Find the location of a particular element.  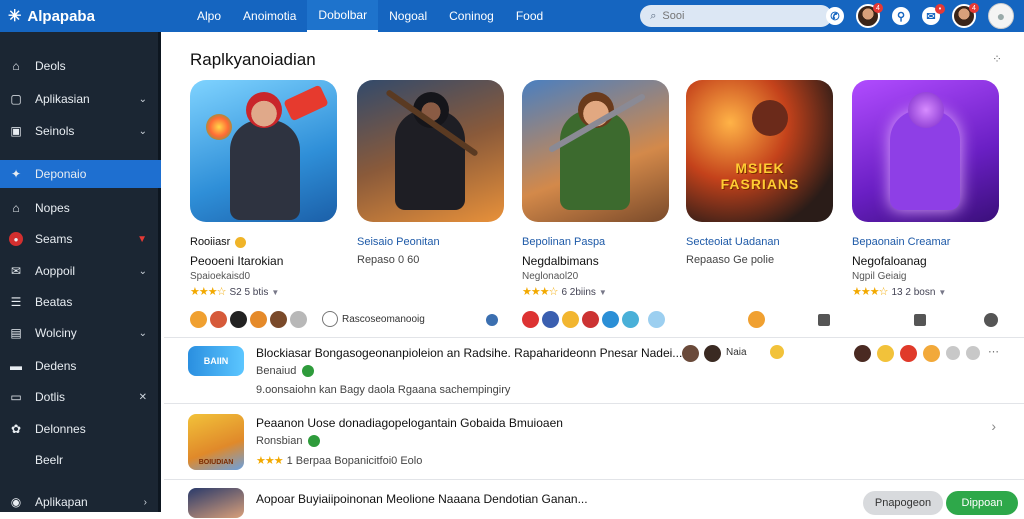

more-icon is located at coordinates (991, 320).